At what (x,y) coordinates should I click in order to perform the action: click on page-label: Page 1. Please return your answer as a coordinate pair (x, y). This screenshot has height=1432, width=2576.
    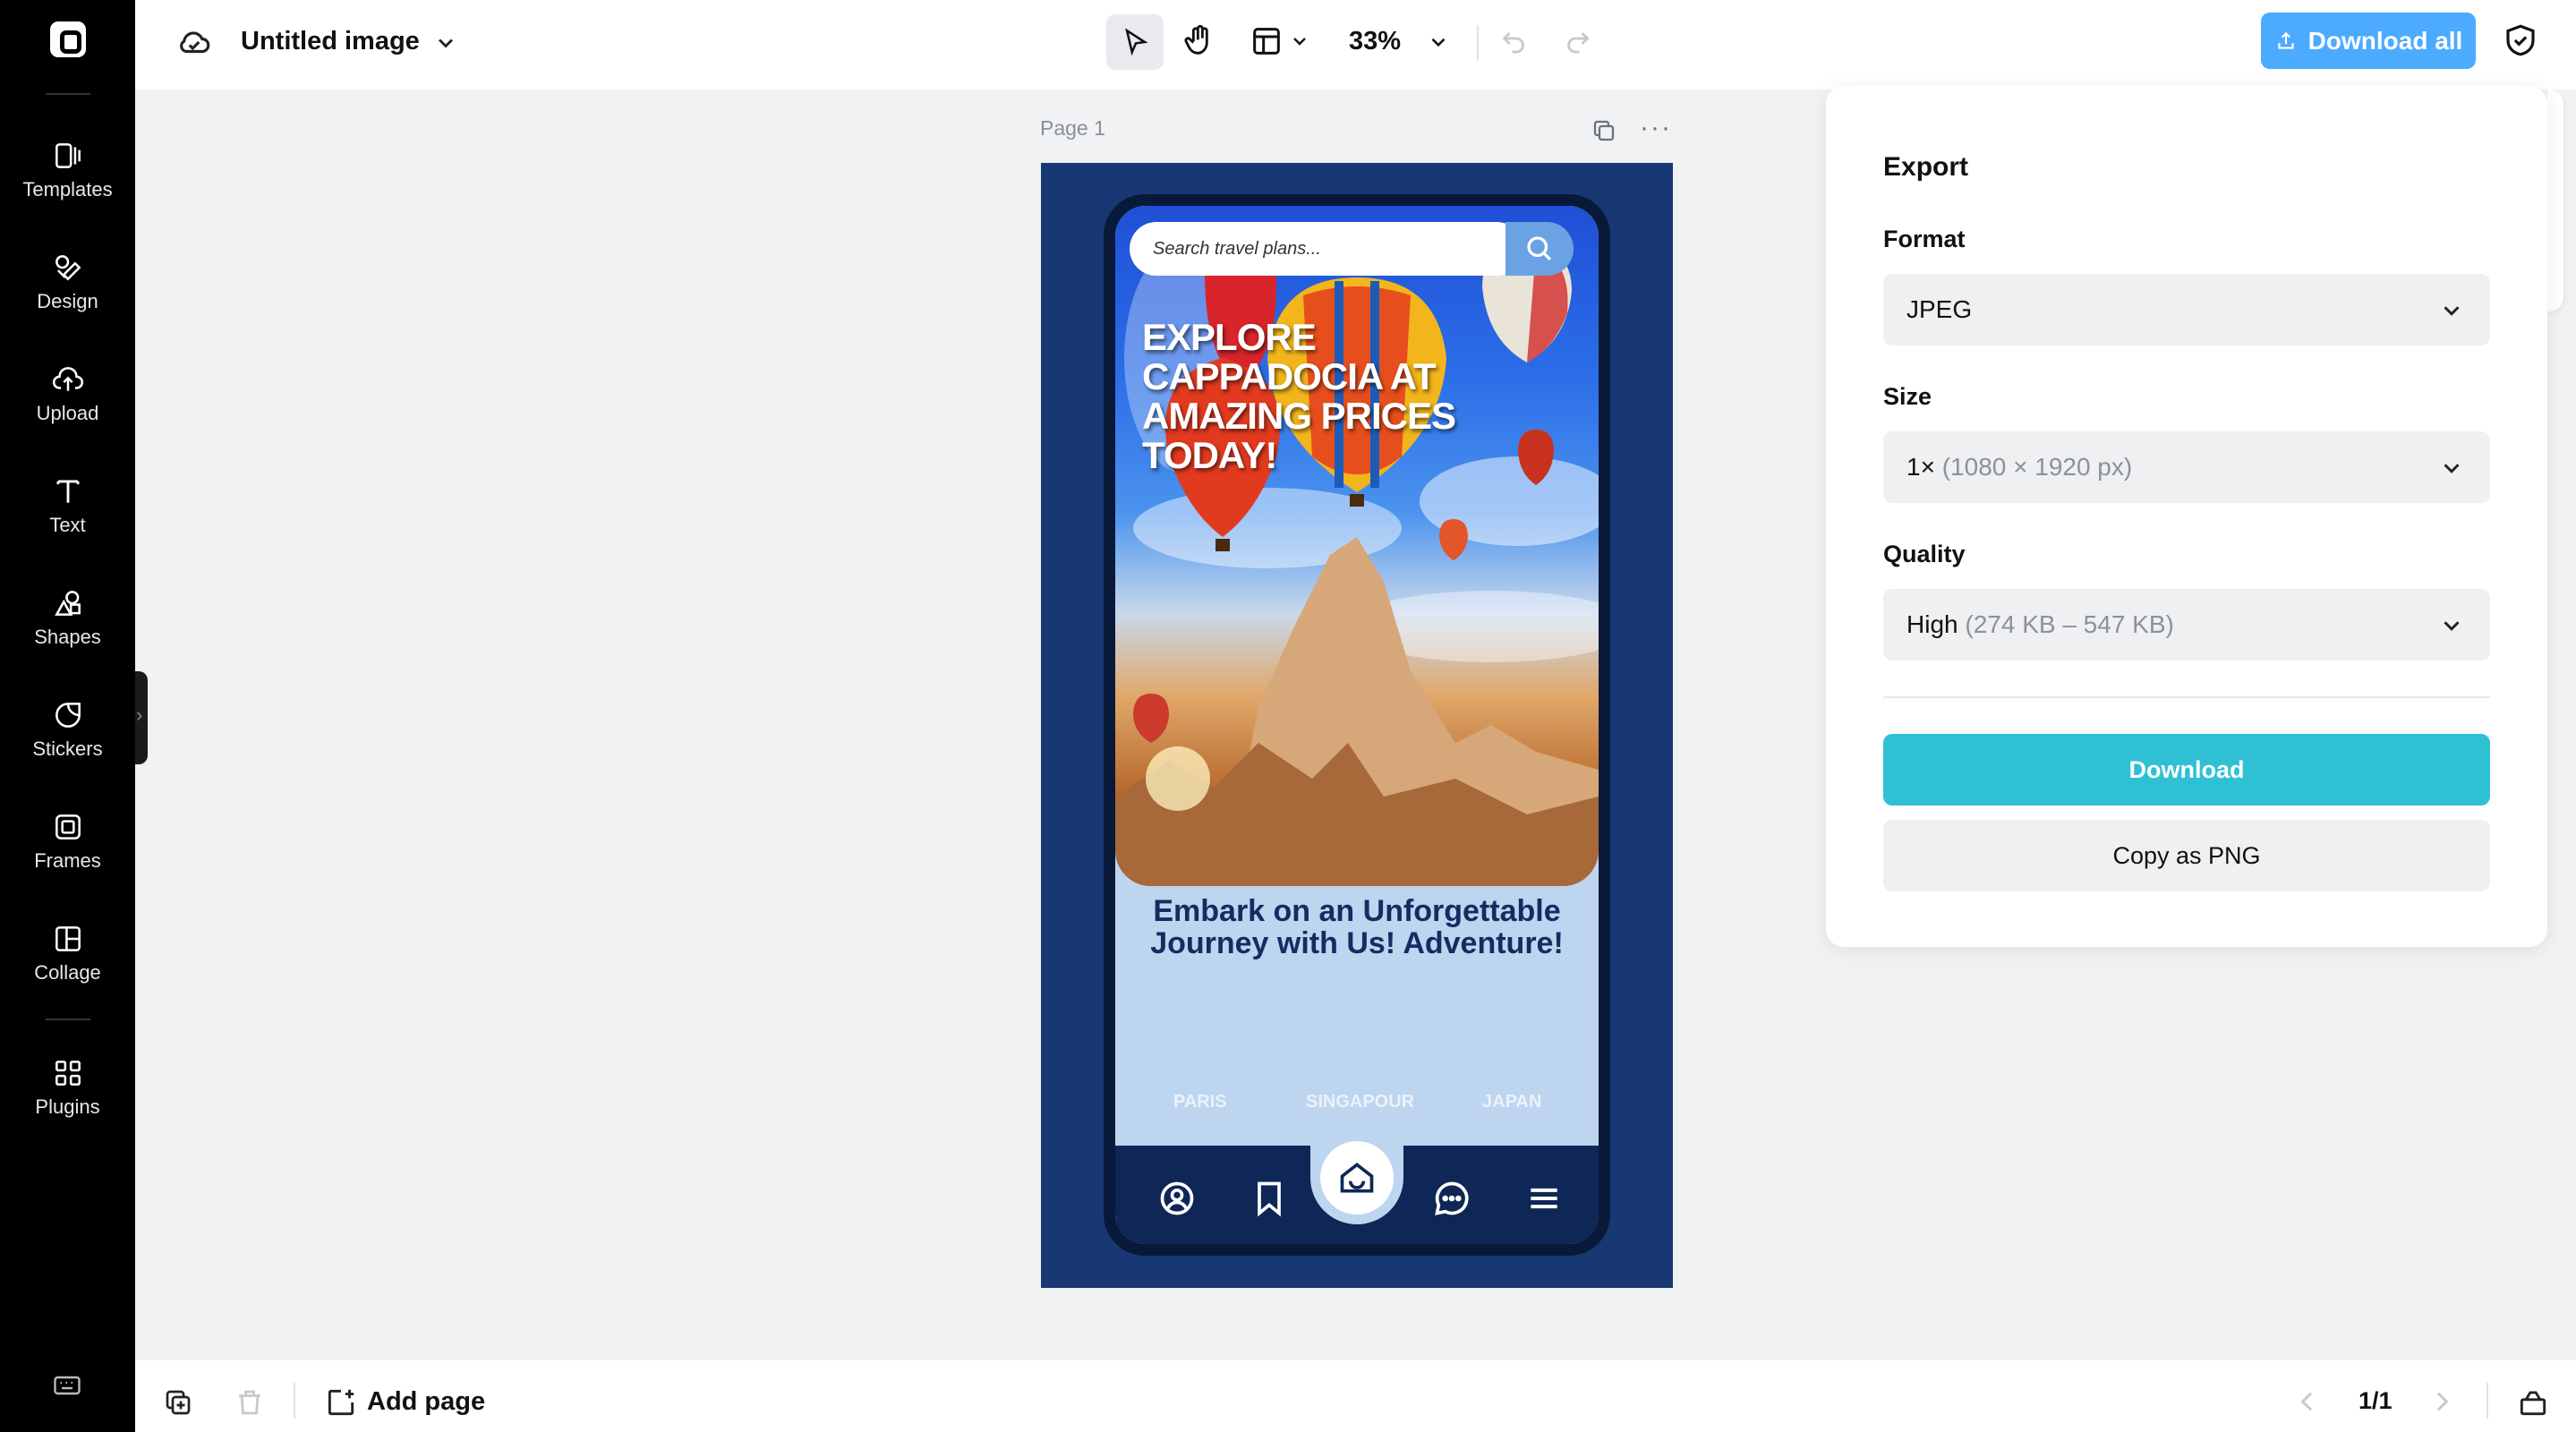
    Looking at the image, I should click on (1072, 128).